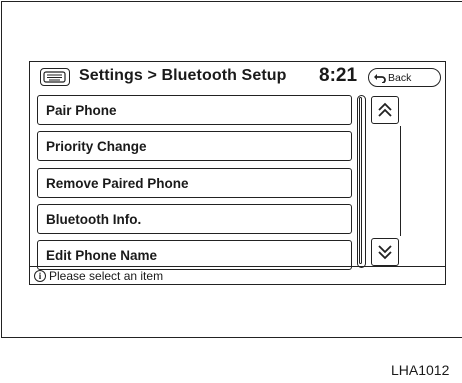  I want to click on scroll-down-double-chevron-icon, so click(385, 252).